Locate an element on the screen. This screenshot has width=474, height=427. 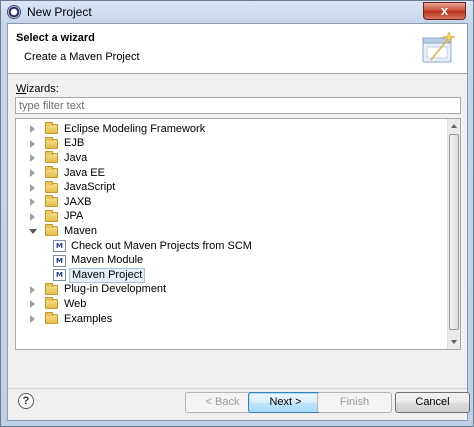
tree-item-check-out-maven-projects-from-scm: M Check out Maven Projects from SCM is located at coordinates (153, 246).